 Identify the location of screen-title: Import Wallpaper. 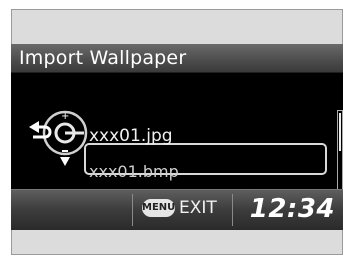
(103, 58).